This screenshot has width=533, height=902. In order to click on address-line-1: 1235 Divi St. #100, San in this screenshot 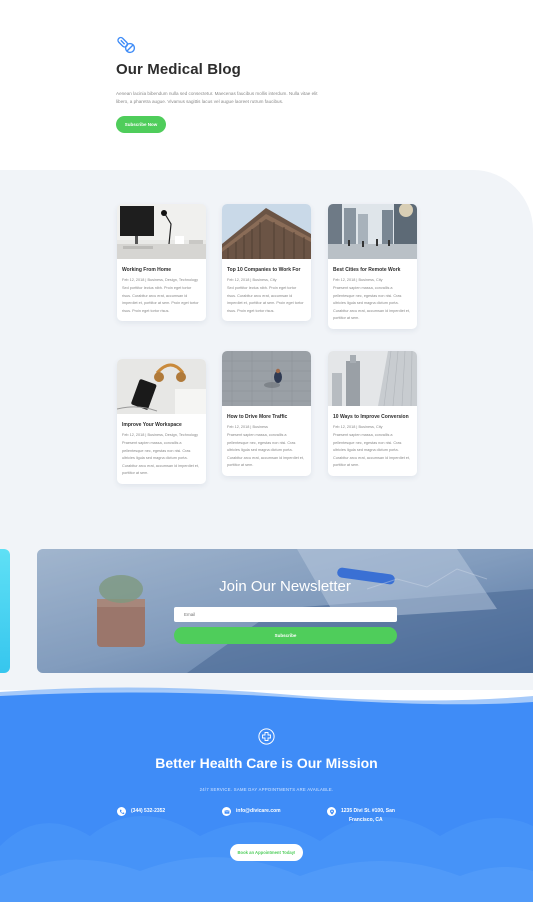, I will do `click(368, 811)`.